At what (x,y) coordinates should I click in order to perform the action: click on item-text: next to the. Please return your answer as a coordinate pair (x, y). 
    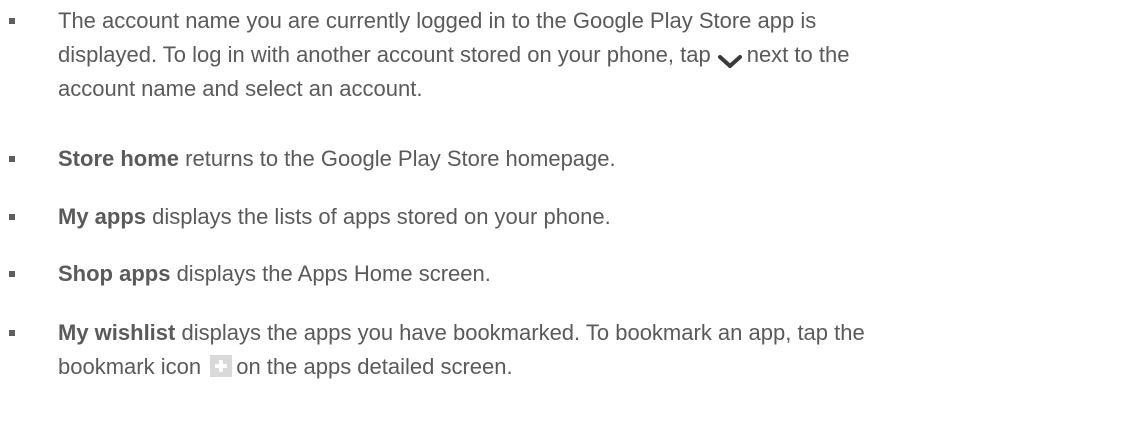
    Looking at the image, I should click on (798, 54).